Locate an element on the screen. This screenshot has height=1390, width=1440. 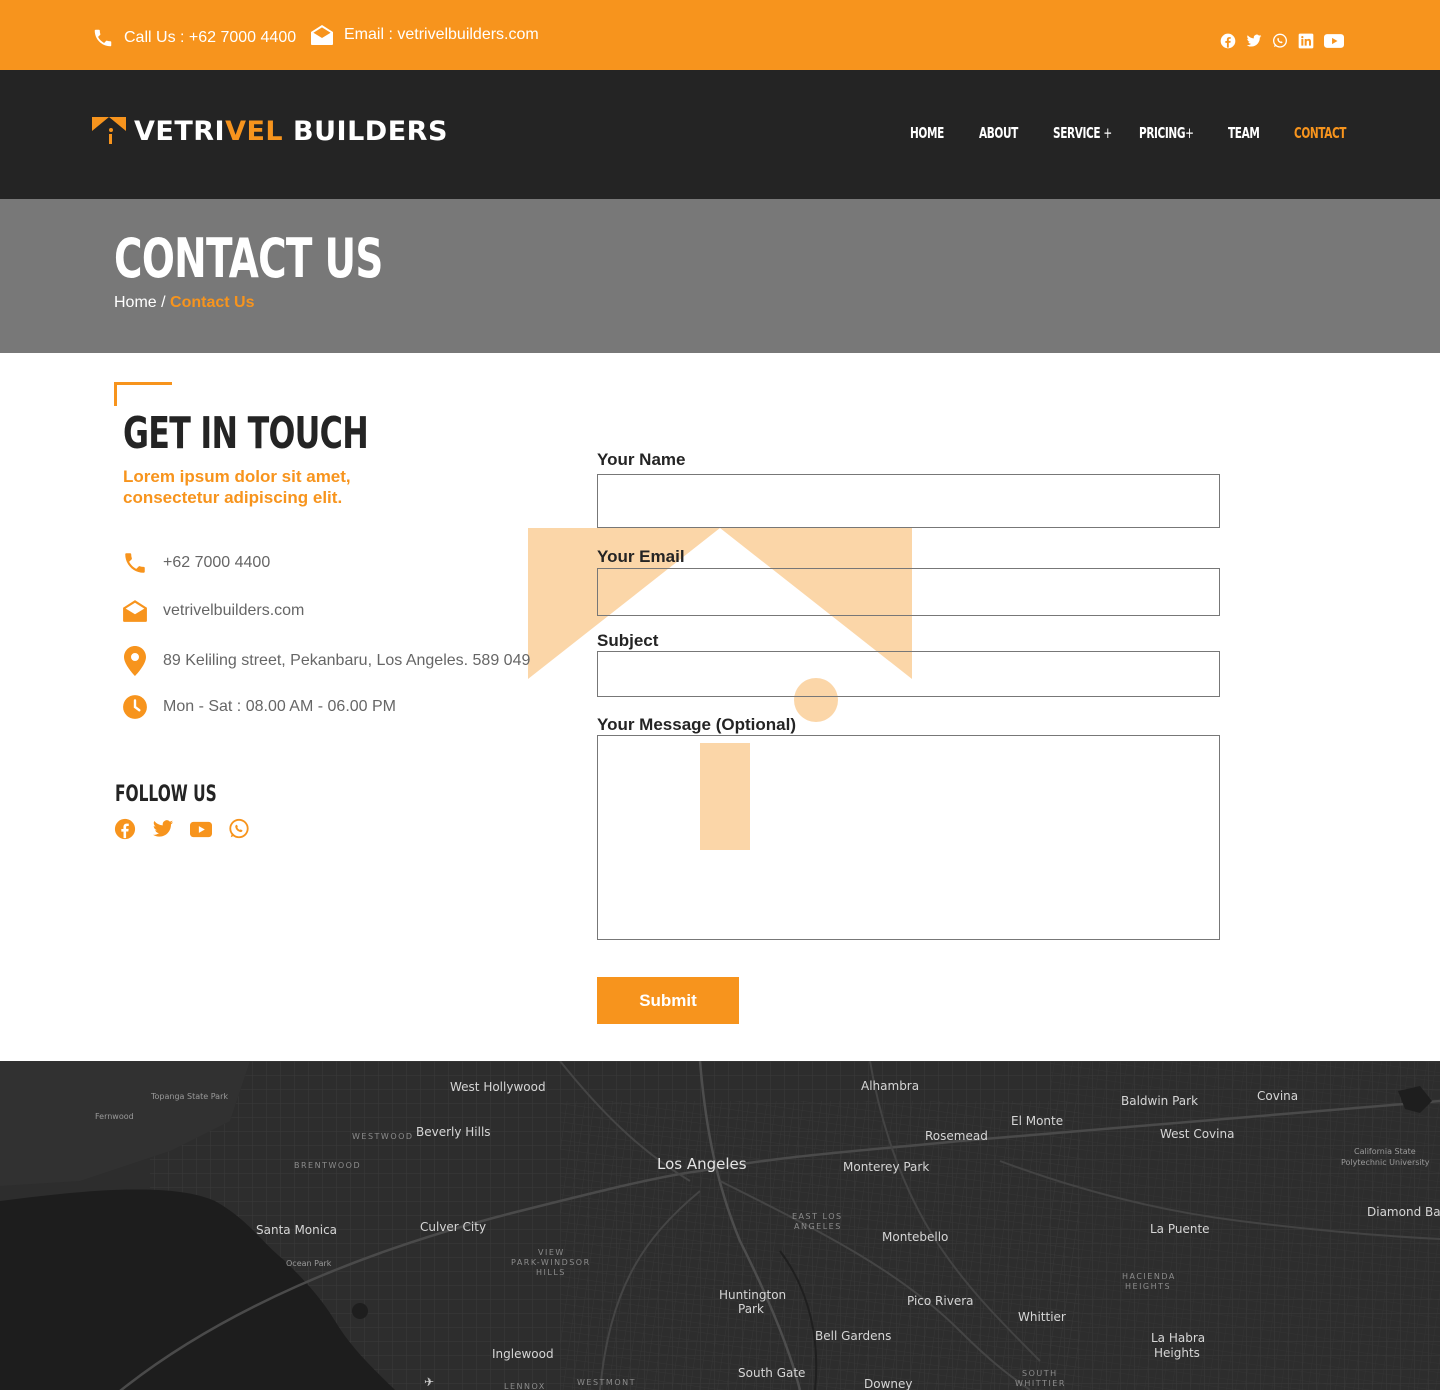
map-label-south-whittier-line2: WHITTIER is located at coordinates (1040, 1383).